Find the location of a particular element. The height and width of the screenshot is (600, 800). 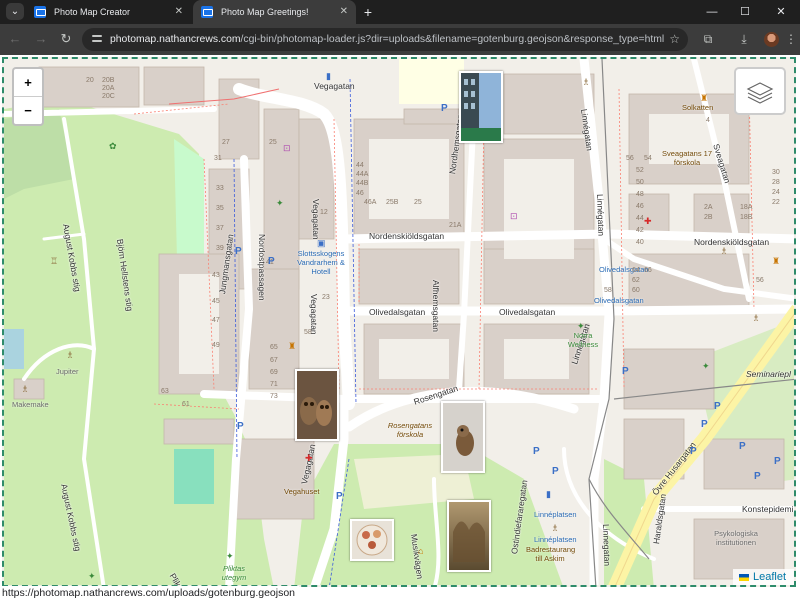

museum-icon: ⌂ is located at coordinates (420, 551).